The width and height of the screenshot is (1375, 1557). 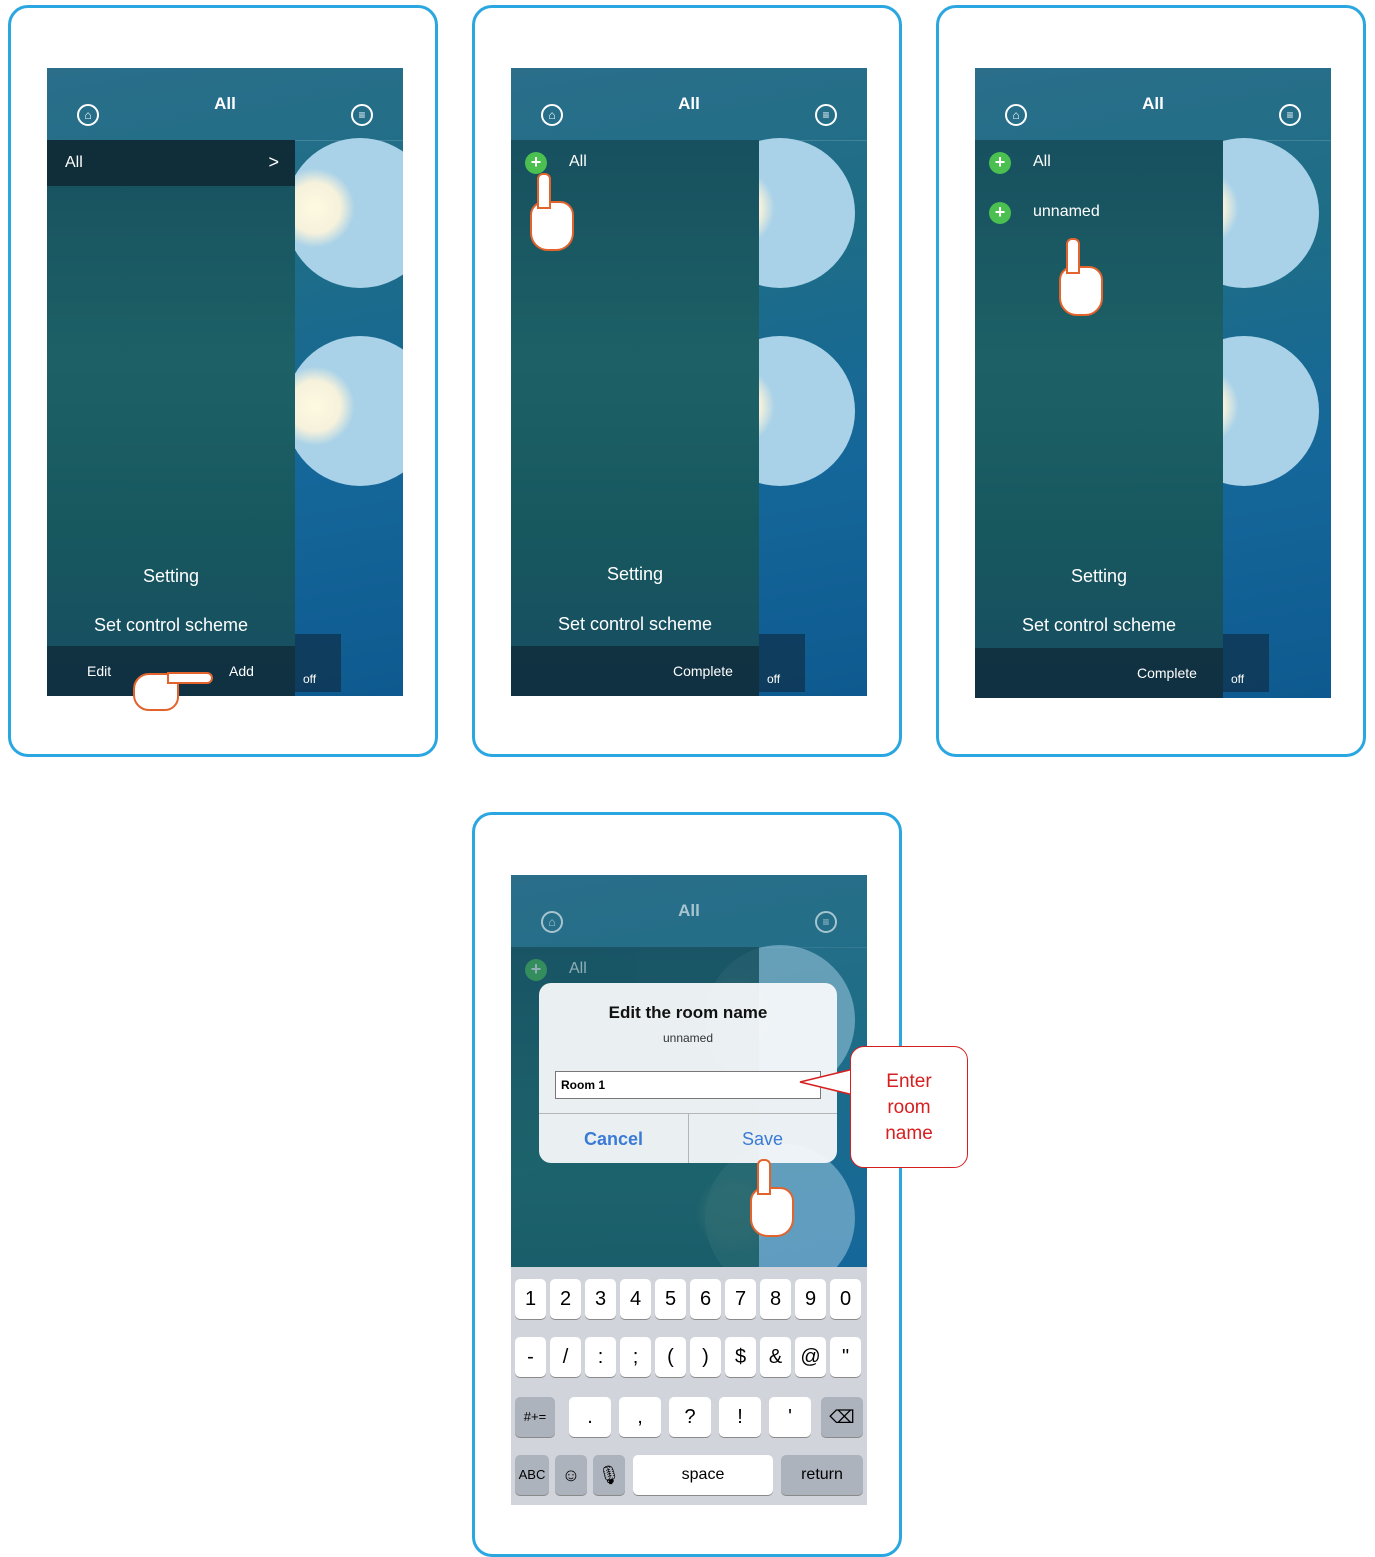 I want to click on edit-button: Edit, so click(x=99, y=671).